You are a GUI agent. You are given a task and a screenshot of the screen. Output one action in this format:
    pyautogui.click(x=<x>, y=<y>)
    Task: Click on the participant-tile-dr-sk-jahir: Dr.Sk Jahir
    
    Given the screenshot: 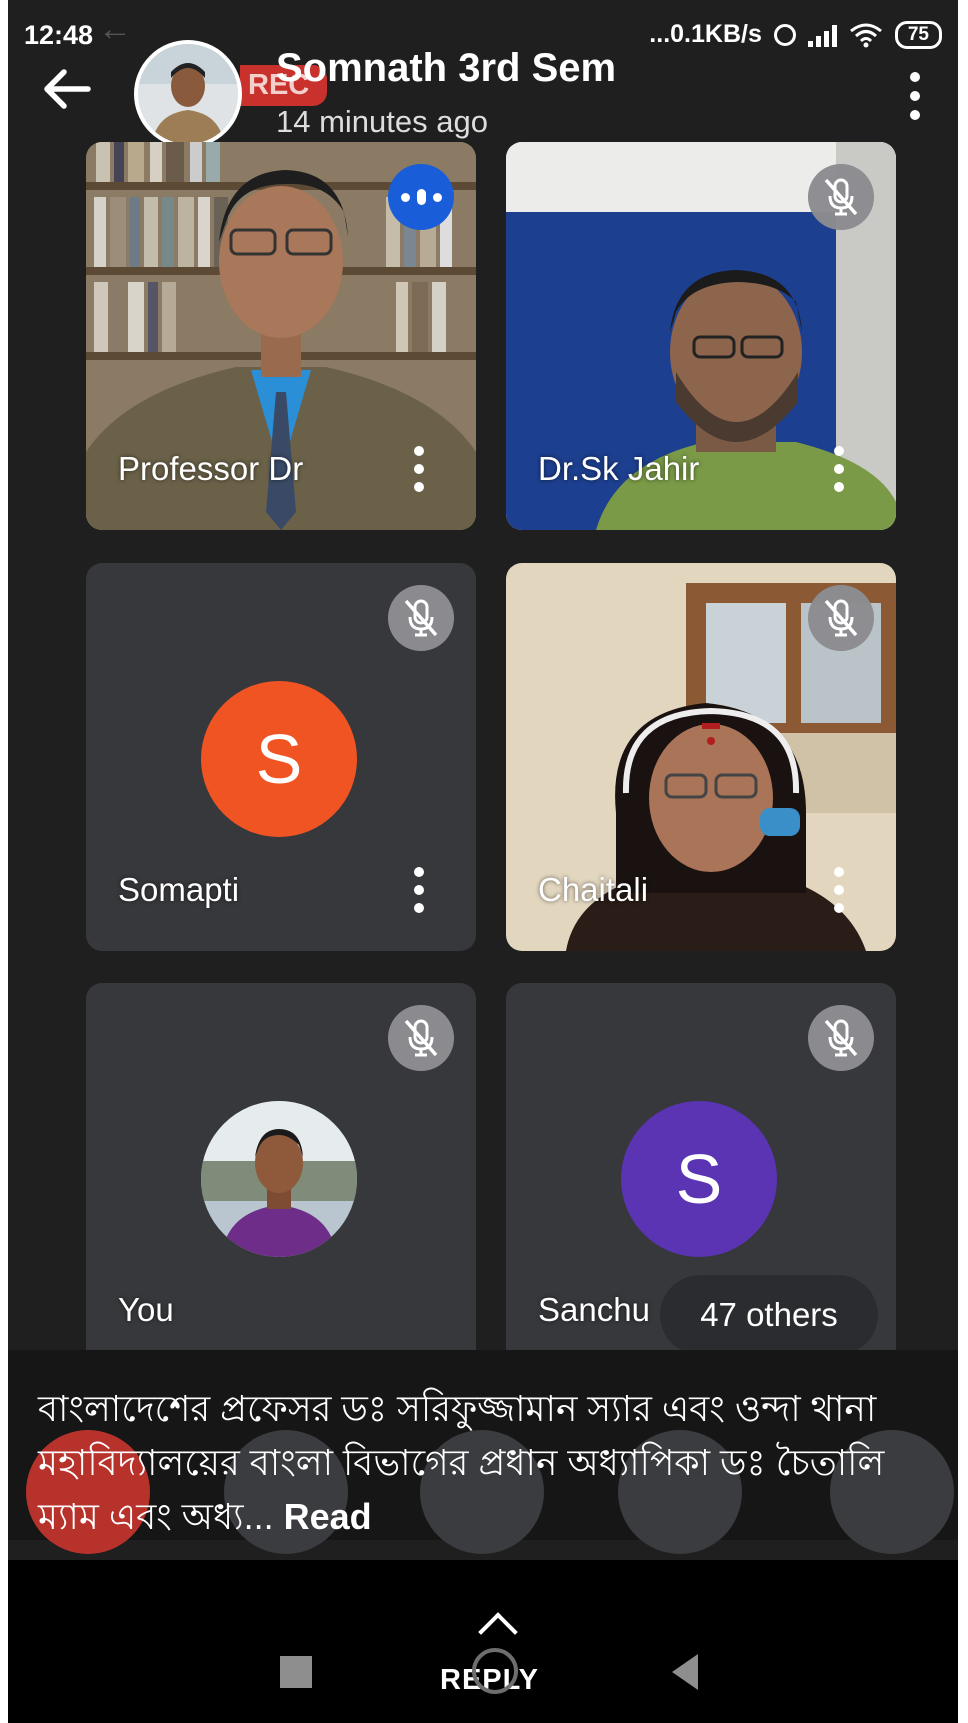 What is the action you would take?
    pyautogui.click(x=701, y=336)
    